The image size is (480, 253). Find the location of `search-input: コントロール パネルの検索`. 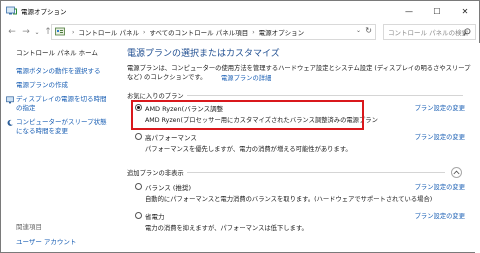

search-input: コントロール パネルの検索 is located at coordinates (428, 32).